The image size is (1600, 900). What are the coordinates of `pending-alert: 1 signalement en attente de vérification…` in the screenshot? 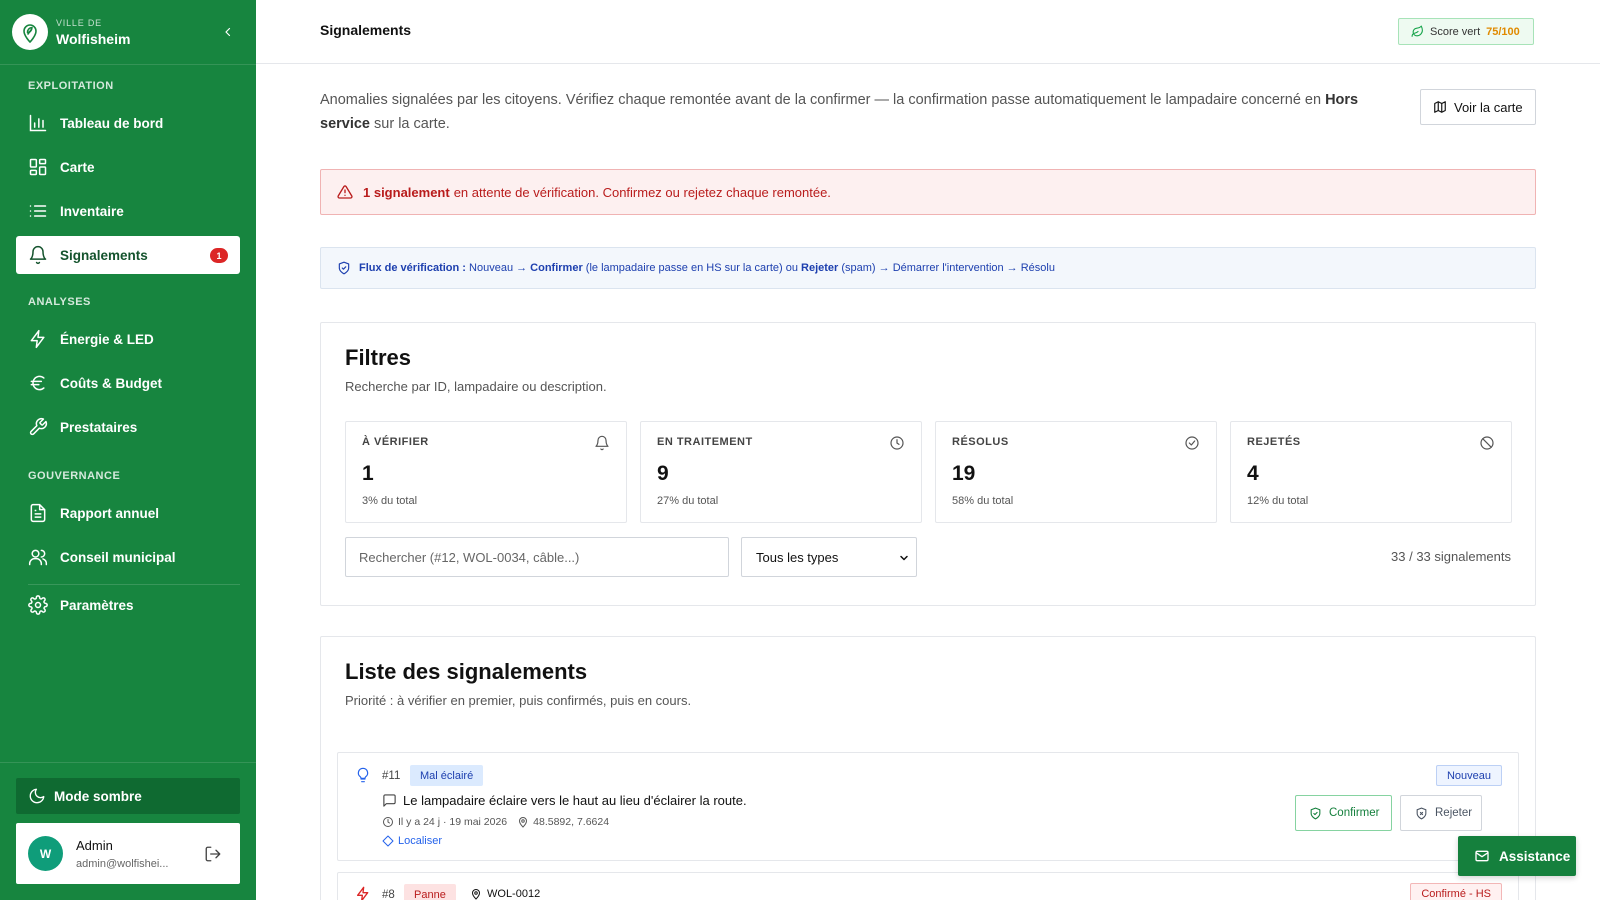 It's located at (928, 192).